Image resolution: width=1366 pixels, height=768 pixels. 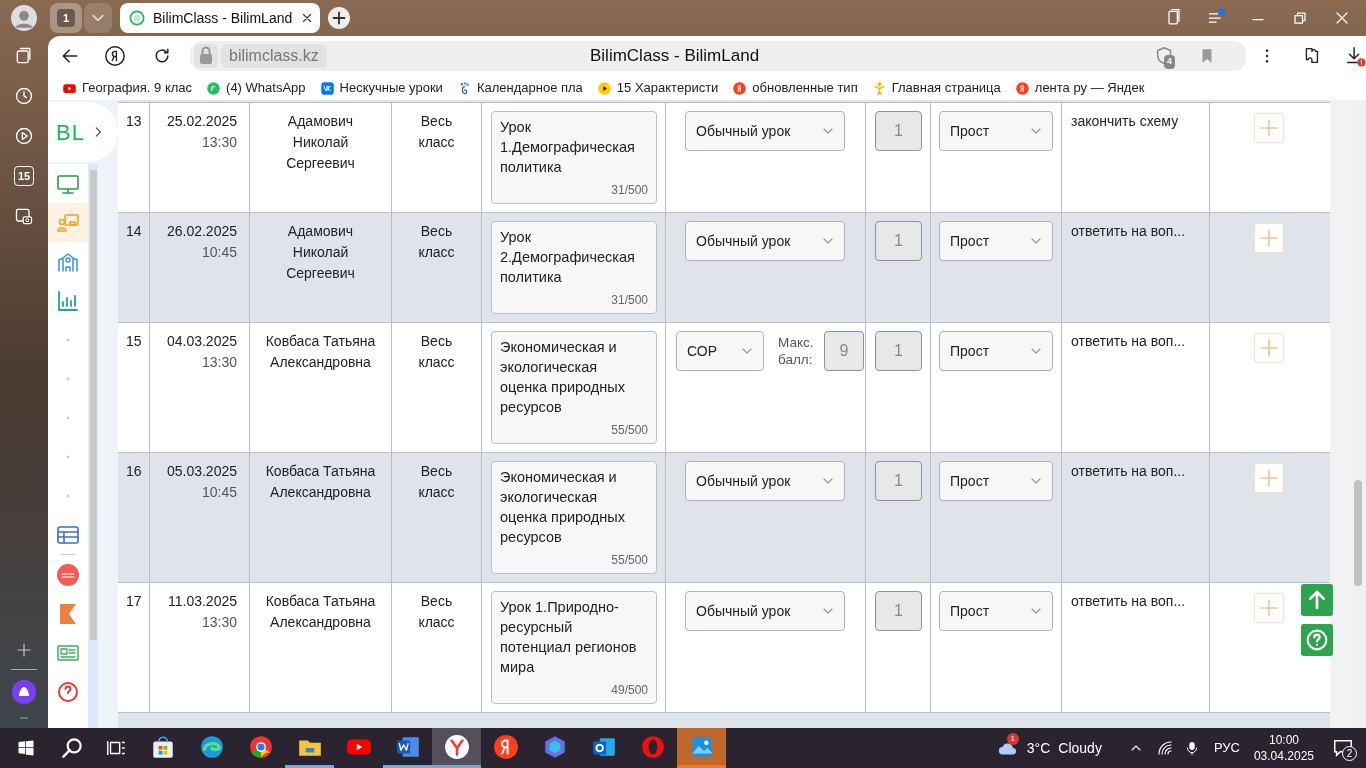 I want to click on language-indicator: РУС, so click(x=1226, y=748).